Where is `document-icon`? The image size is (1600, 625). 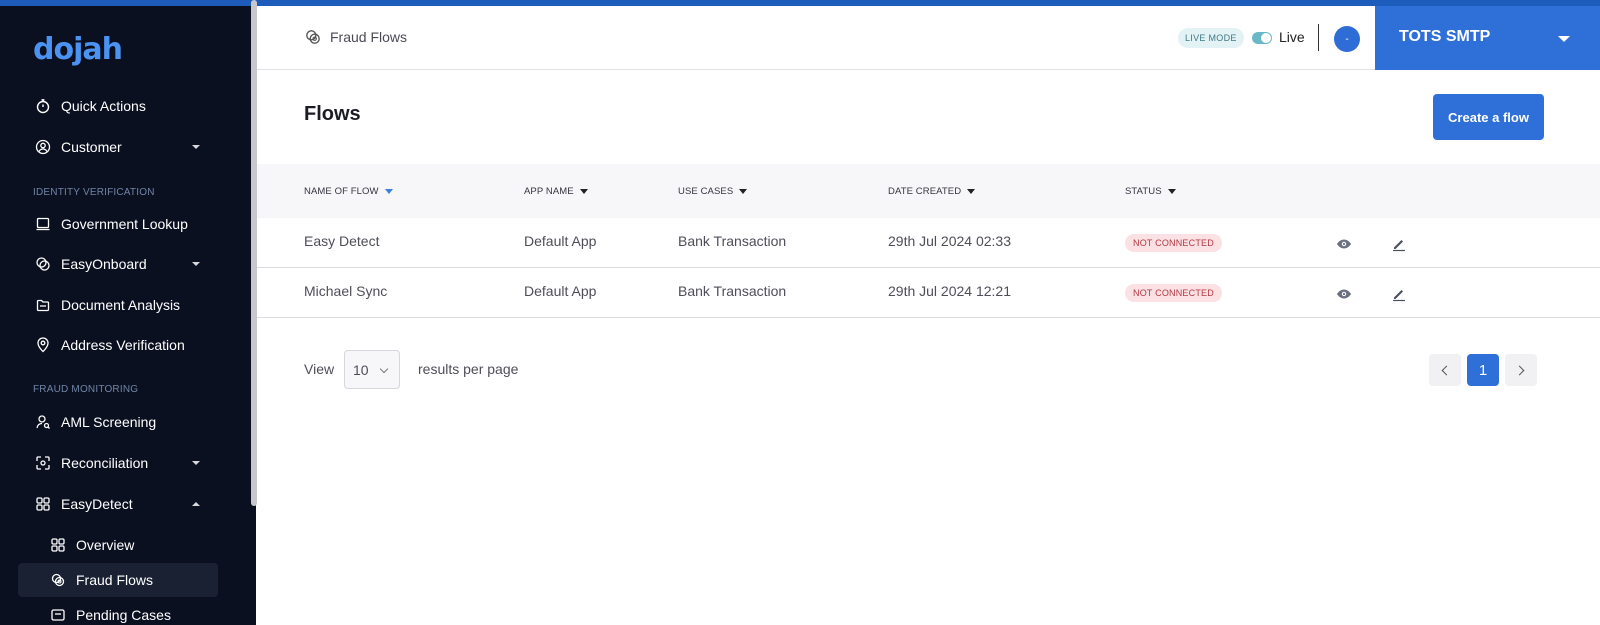 document-icon is located at coordinates (43, 305).